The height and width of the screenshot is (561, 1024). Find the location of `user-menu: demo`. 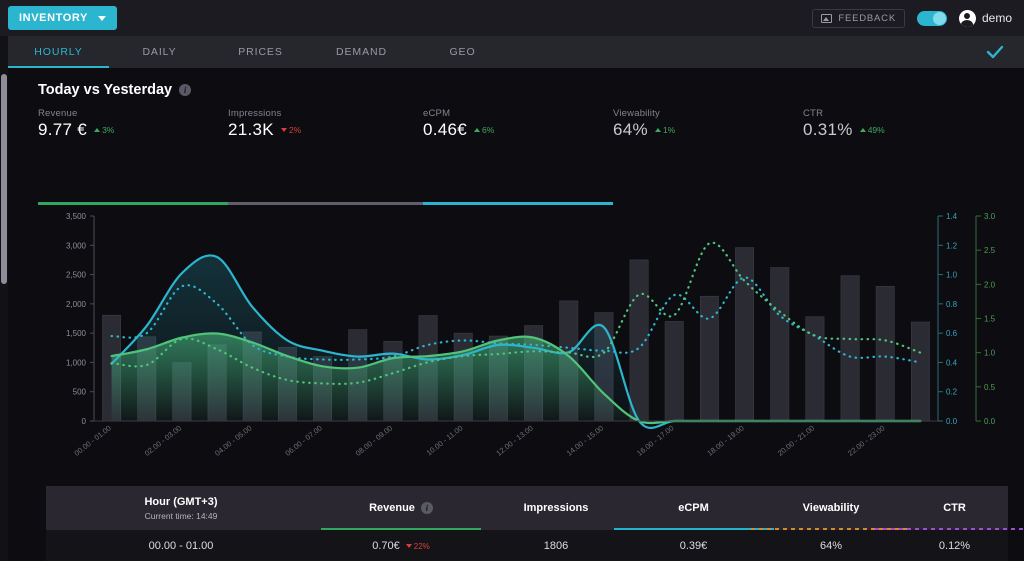

user-menu: demo is located at coordinates (985, 18).